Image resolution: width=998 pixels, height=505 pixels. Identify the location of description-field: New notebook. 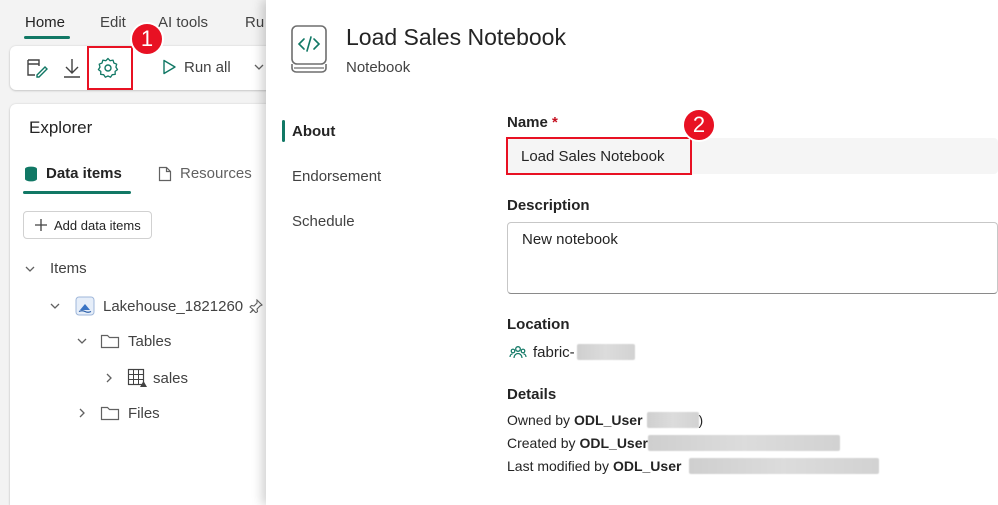
(752, 258).